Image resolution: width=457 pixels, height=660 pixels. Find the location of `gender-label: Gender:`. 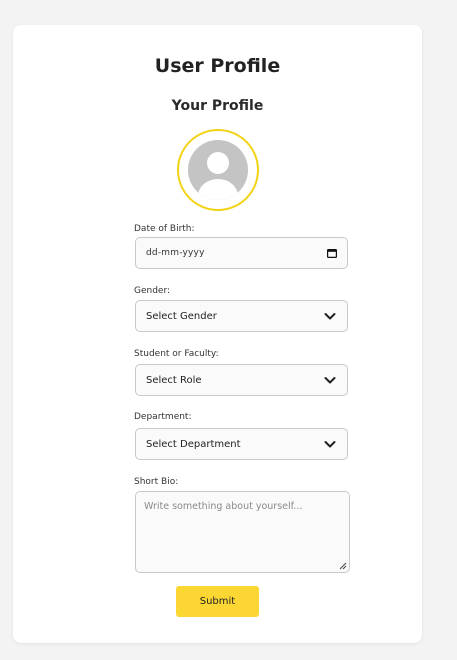

gender-label: Gender: is located at coordinates (152, 291).